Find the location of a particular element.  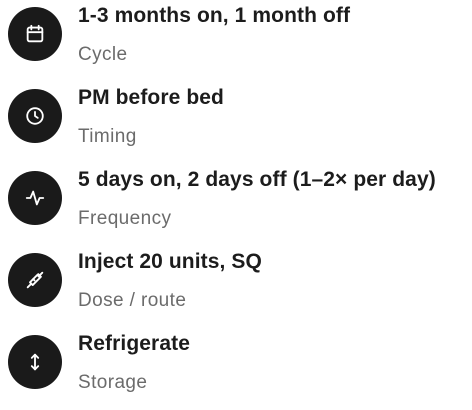

arrows-vertical-icon is located at coordinates (35, 362).